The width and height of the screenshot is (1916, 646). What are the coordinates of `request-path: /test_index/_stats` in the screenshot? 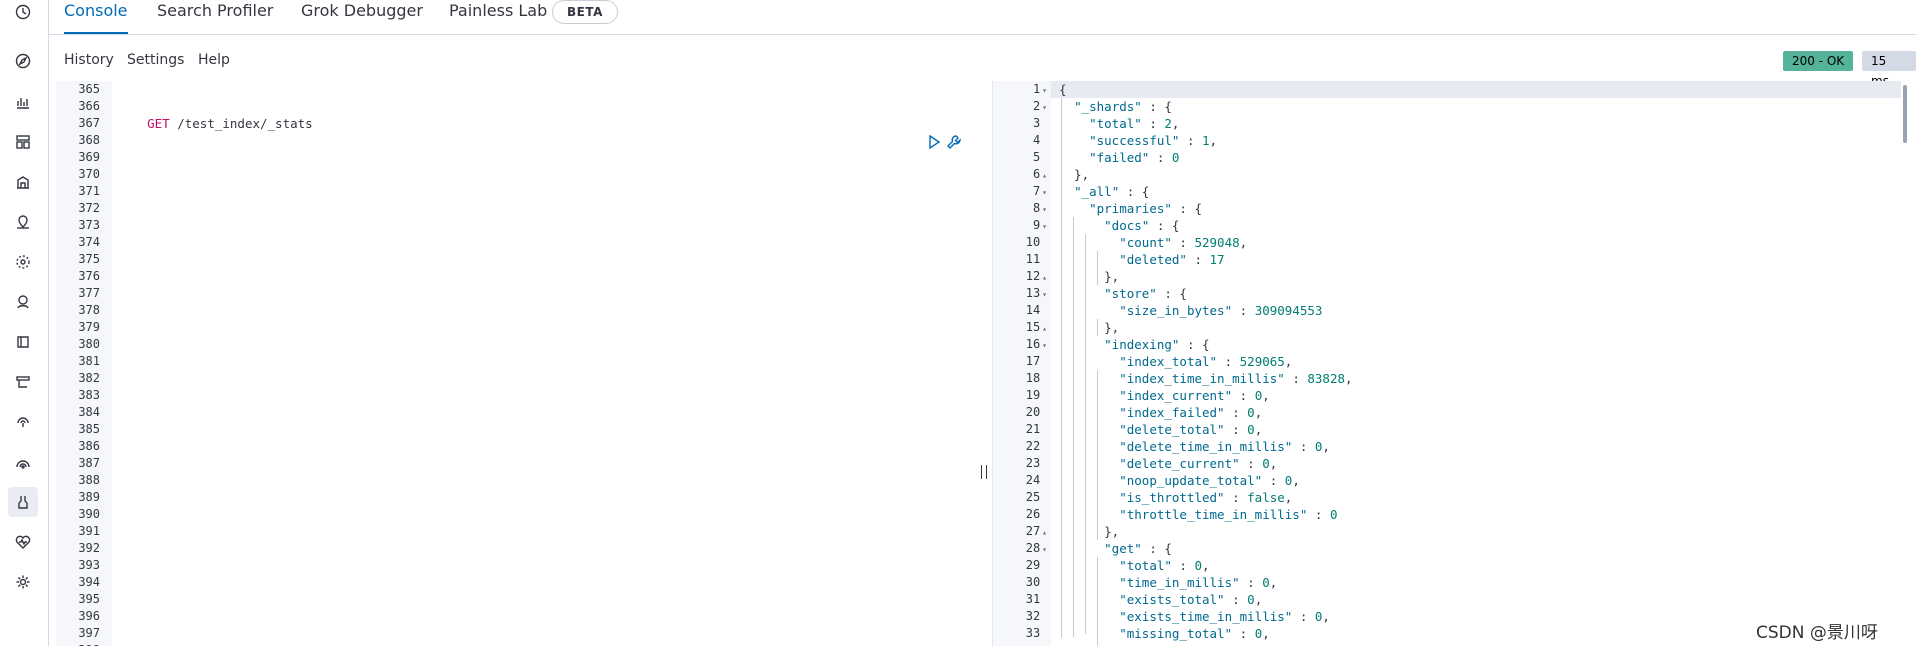 It's located at (241, 123).